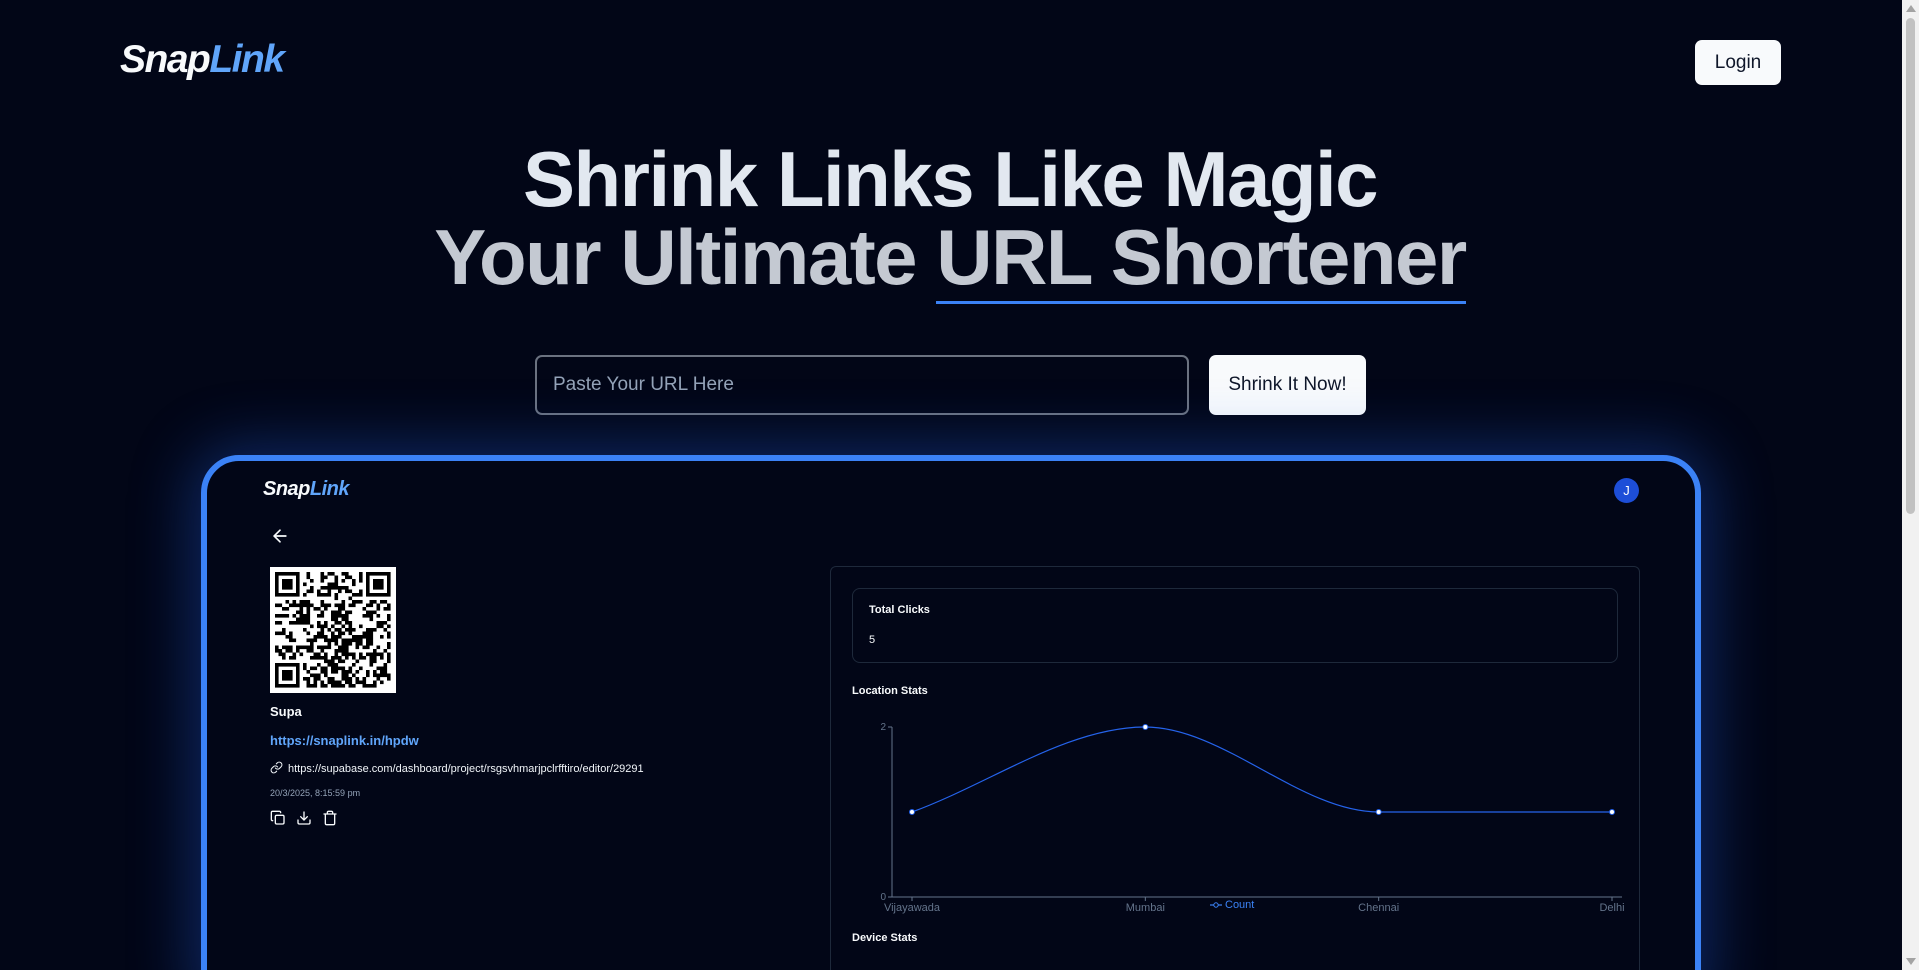 The image size is (1919, 970). Describe the element at coordinates (1911, 8) in the screenshot. I see `scroll-up-arrow-icon` at that location.